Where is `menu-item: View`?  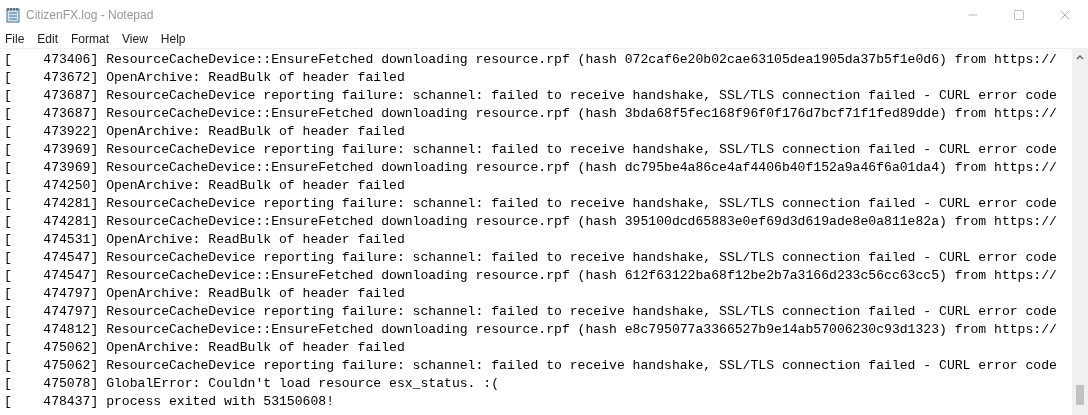
menu-item: View is located at coordinates (138, 39).